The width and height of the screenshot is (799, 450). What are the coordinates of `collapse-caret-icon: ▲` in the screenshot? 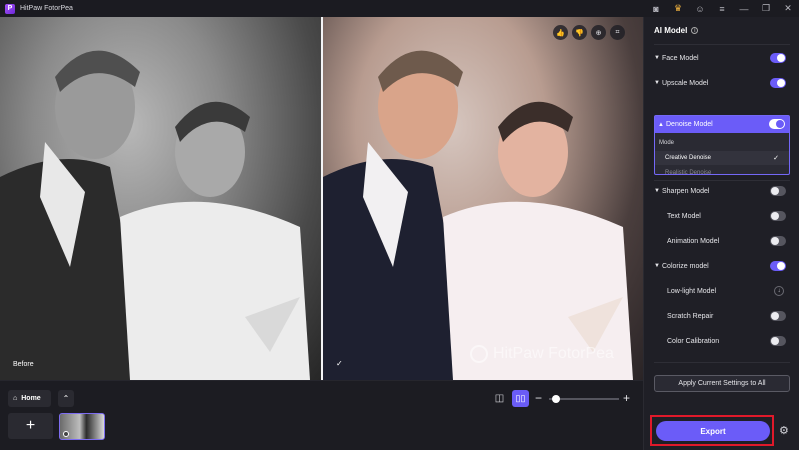 It's located at (662, 125).